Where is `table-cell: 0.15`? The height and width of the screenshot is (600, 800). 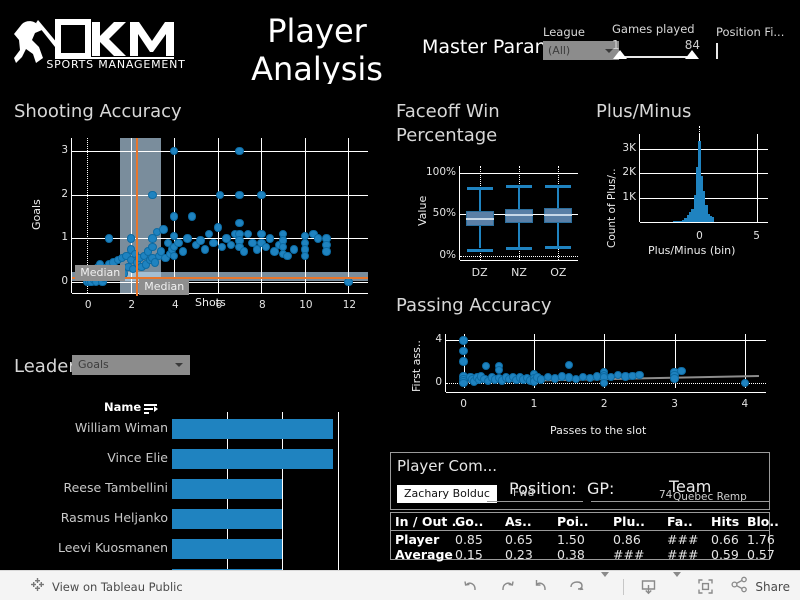
table-cell: 0.15 is located at coordinates (469, 554).